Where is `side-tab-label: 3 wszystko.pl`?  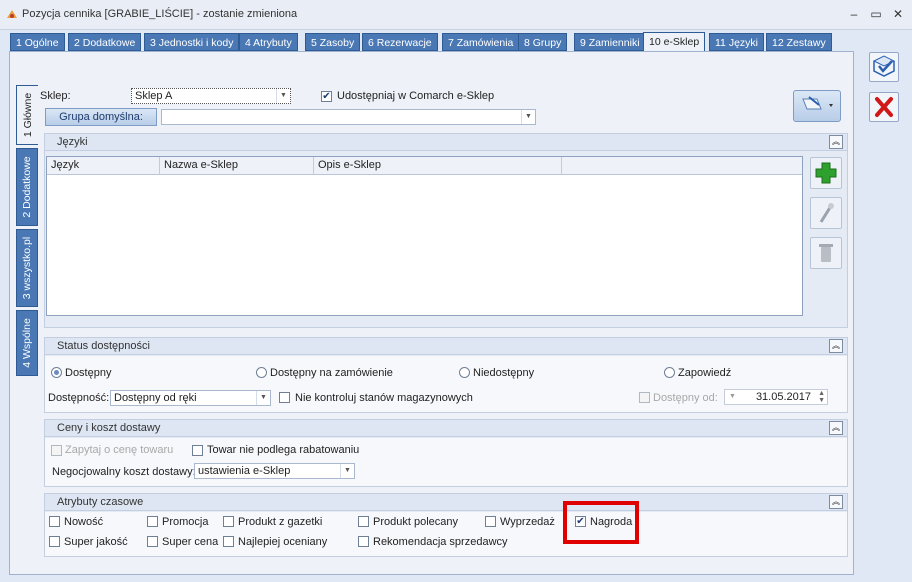
side-tab-label: 3 wszystko.pl is located at coordinates (27, 268).